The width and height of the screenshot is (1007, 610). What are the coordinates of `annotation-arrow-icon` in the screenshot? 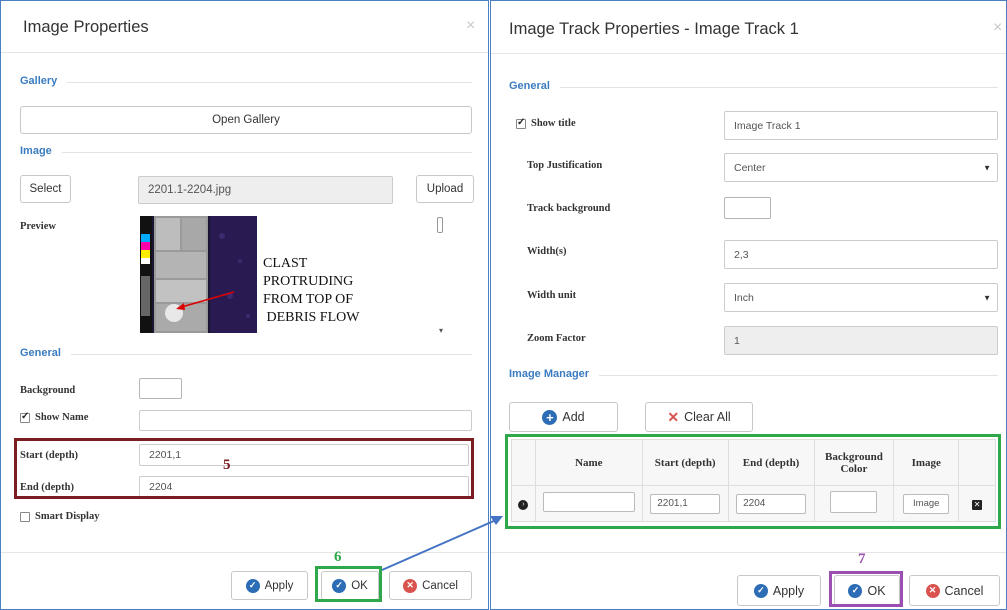 It's located at (442, 543).